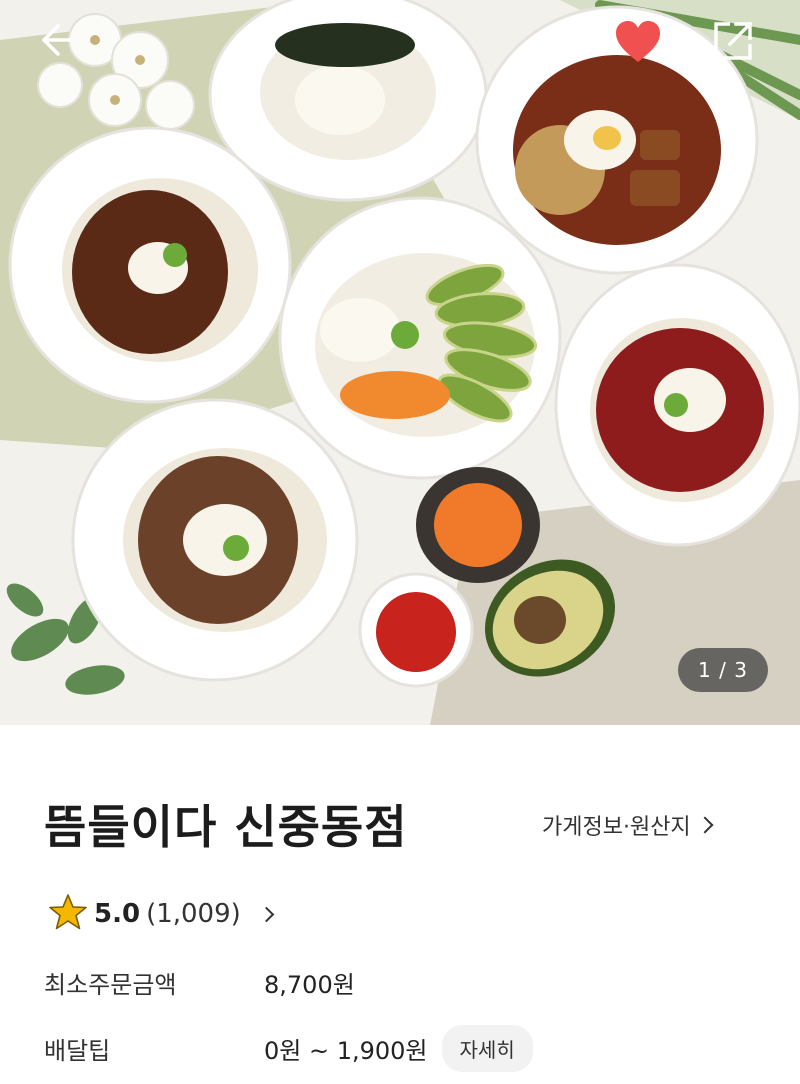  I want to click on store-info-origin-link: 가게정보·원산지, so click(628, 825).